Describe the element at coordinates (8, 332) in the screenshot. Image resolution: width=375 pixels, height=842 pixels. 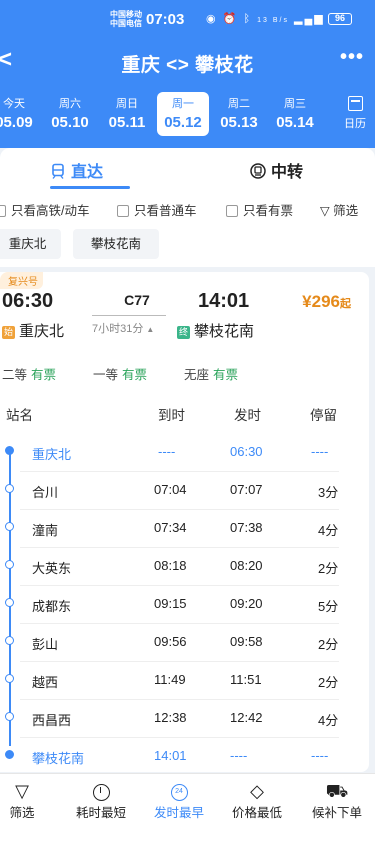
I see `origin-tag: 始` at that location.